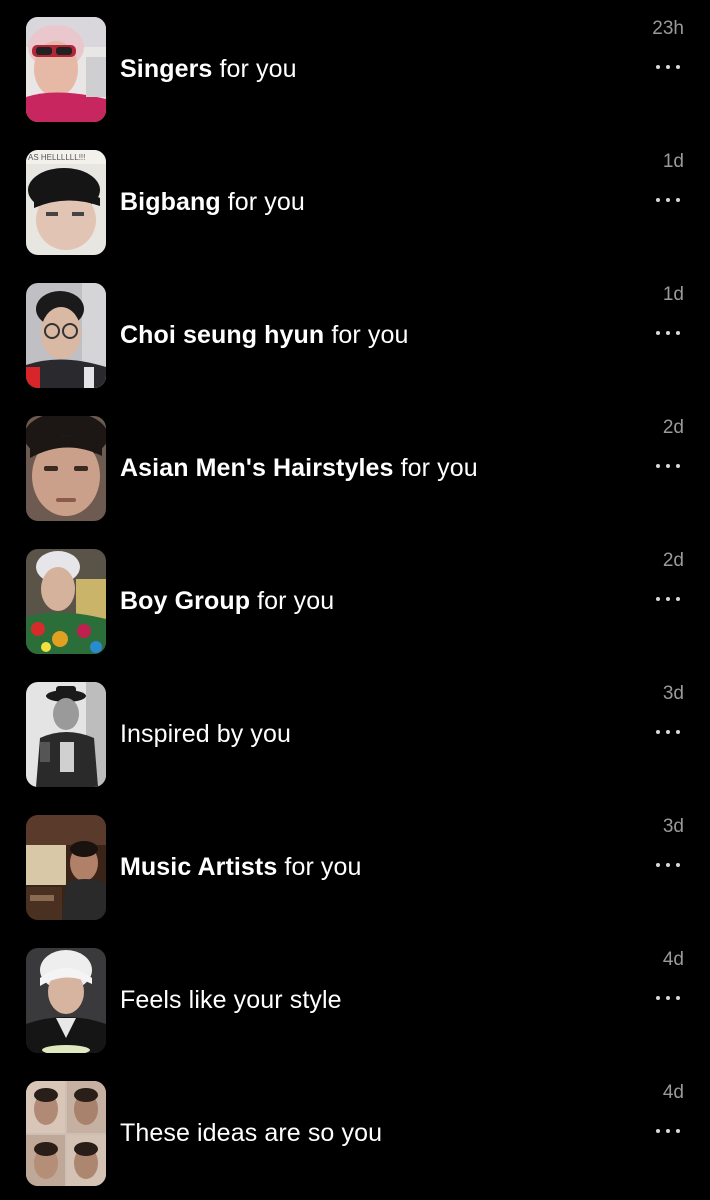 This screenshot has height=1200, width=710. I want to click on notification-row: Music Artists for you 3d, so click(355, 869).